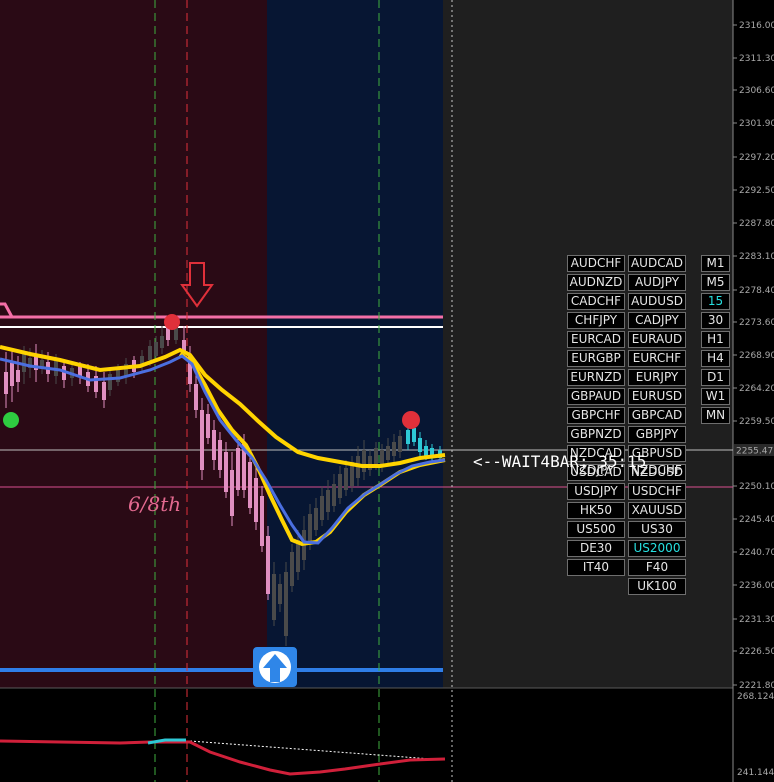 The width and height of the screenshot is (774, 782). Describe the element at coordinates (596, 339) in the screenshot. I see `symbol-button-eurcad: EURCAD` at that location.